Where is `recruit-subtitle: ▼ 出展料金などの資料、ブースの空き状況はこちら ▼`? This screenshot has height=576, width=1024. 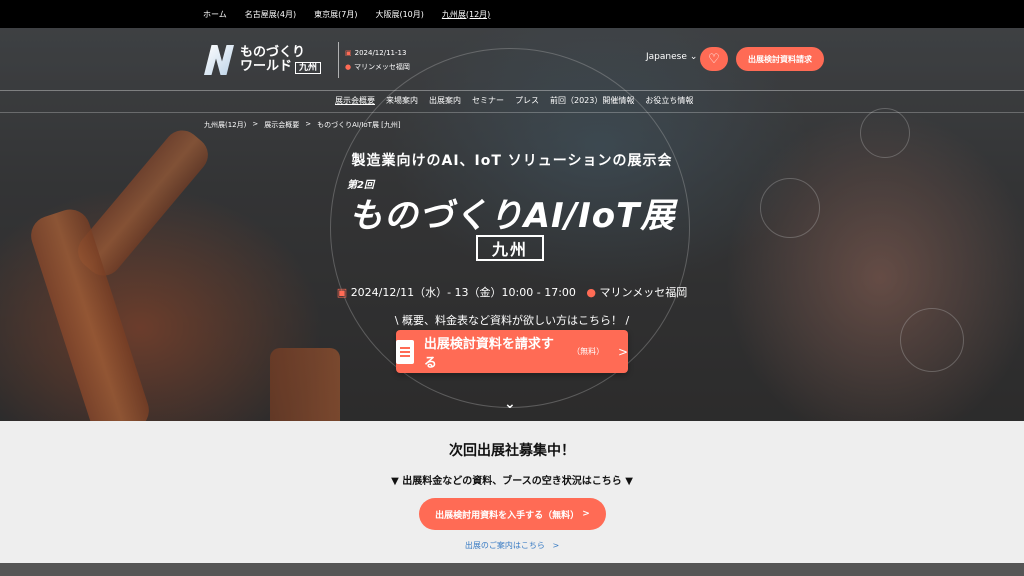
recruit-subtitle: ▼ 出展料金などの資料、ブースの空き状況はこちら ▼ is located at coordinates (512, 481).